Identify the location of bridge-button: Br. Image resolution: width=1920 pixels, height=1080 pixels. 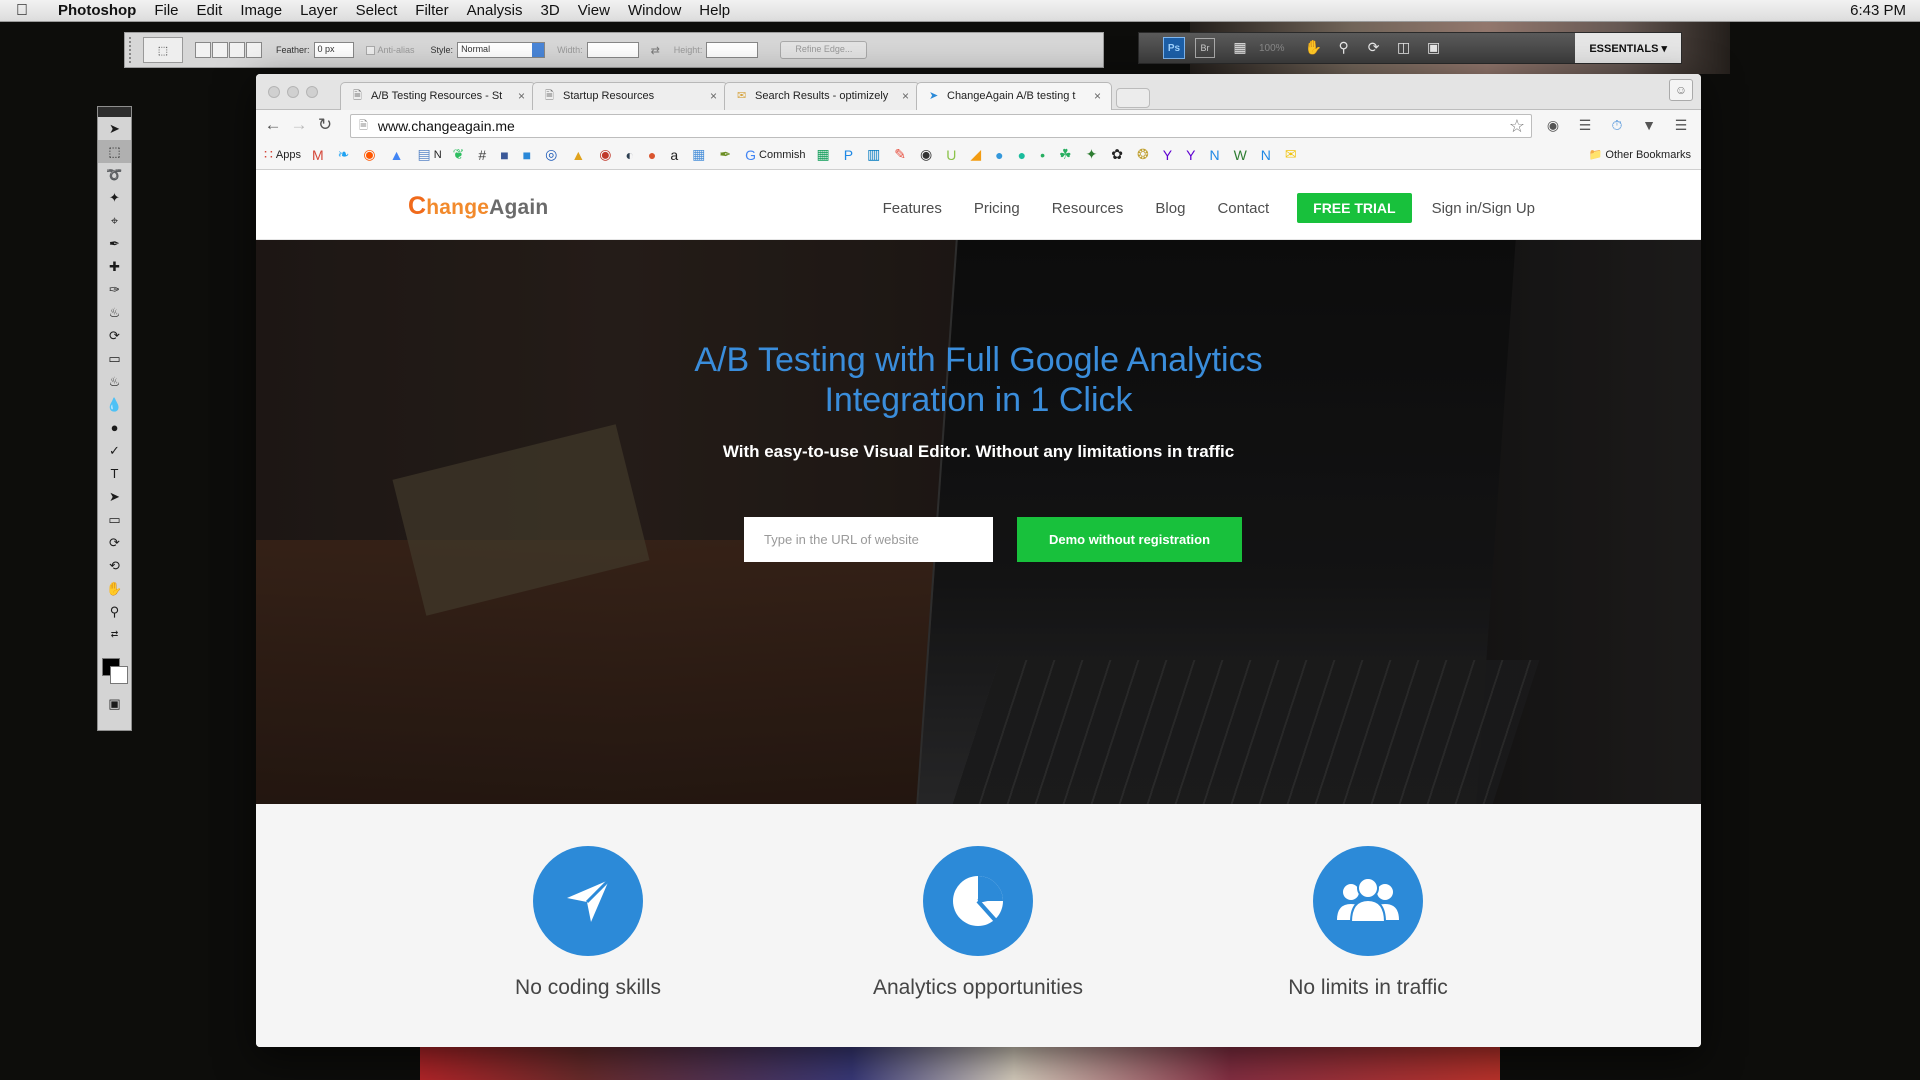
(1205, 48).